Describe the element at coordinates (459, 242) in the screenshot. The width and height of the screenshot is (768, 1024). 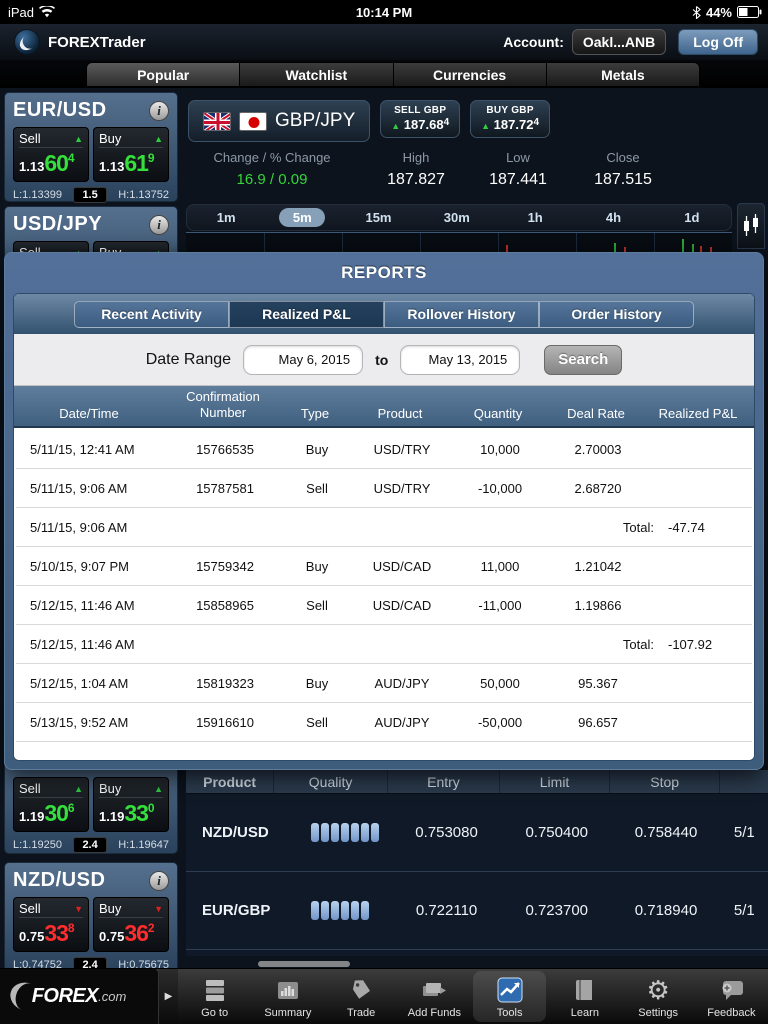
I see `price-chart` at that location.